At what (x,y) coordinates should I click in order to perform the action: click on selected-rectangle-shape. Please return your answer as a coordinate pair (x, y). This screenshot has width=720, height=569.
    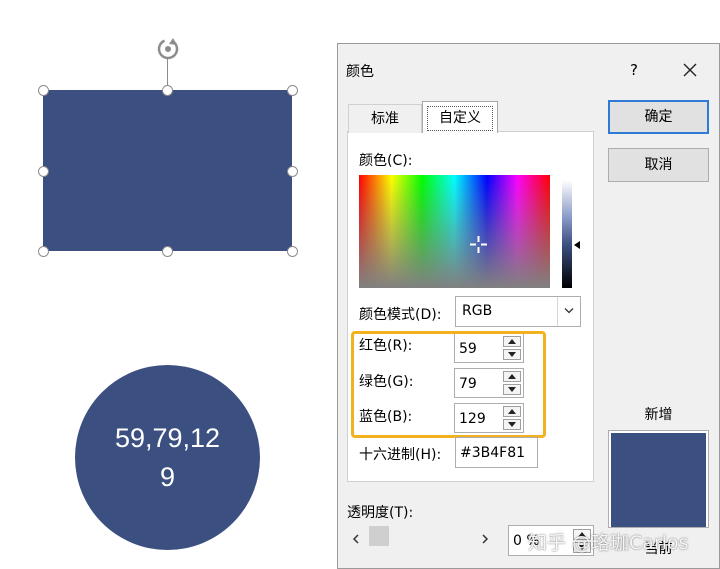
    Looking at the image, I should click on (167, 170).